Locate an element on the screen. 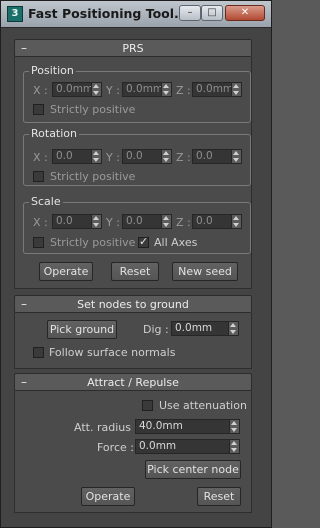 Image resolution: width=320 pixels, height=528 pixels. attract-rollout-header: – Attract / Repulse is located at coordinates (133, 382).